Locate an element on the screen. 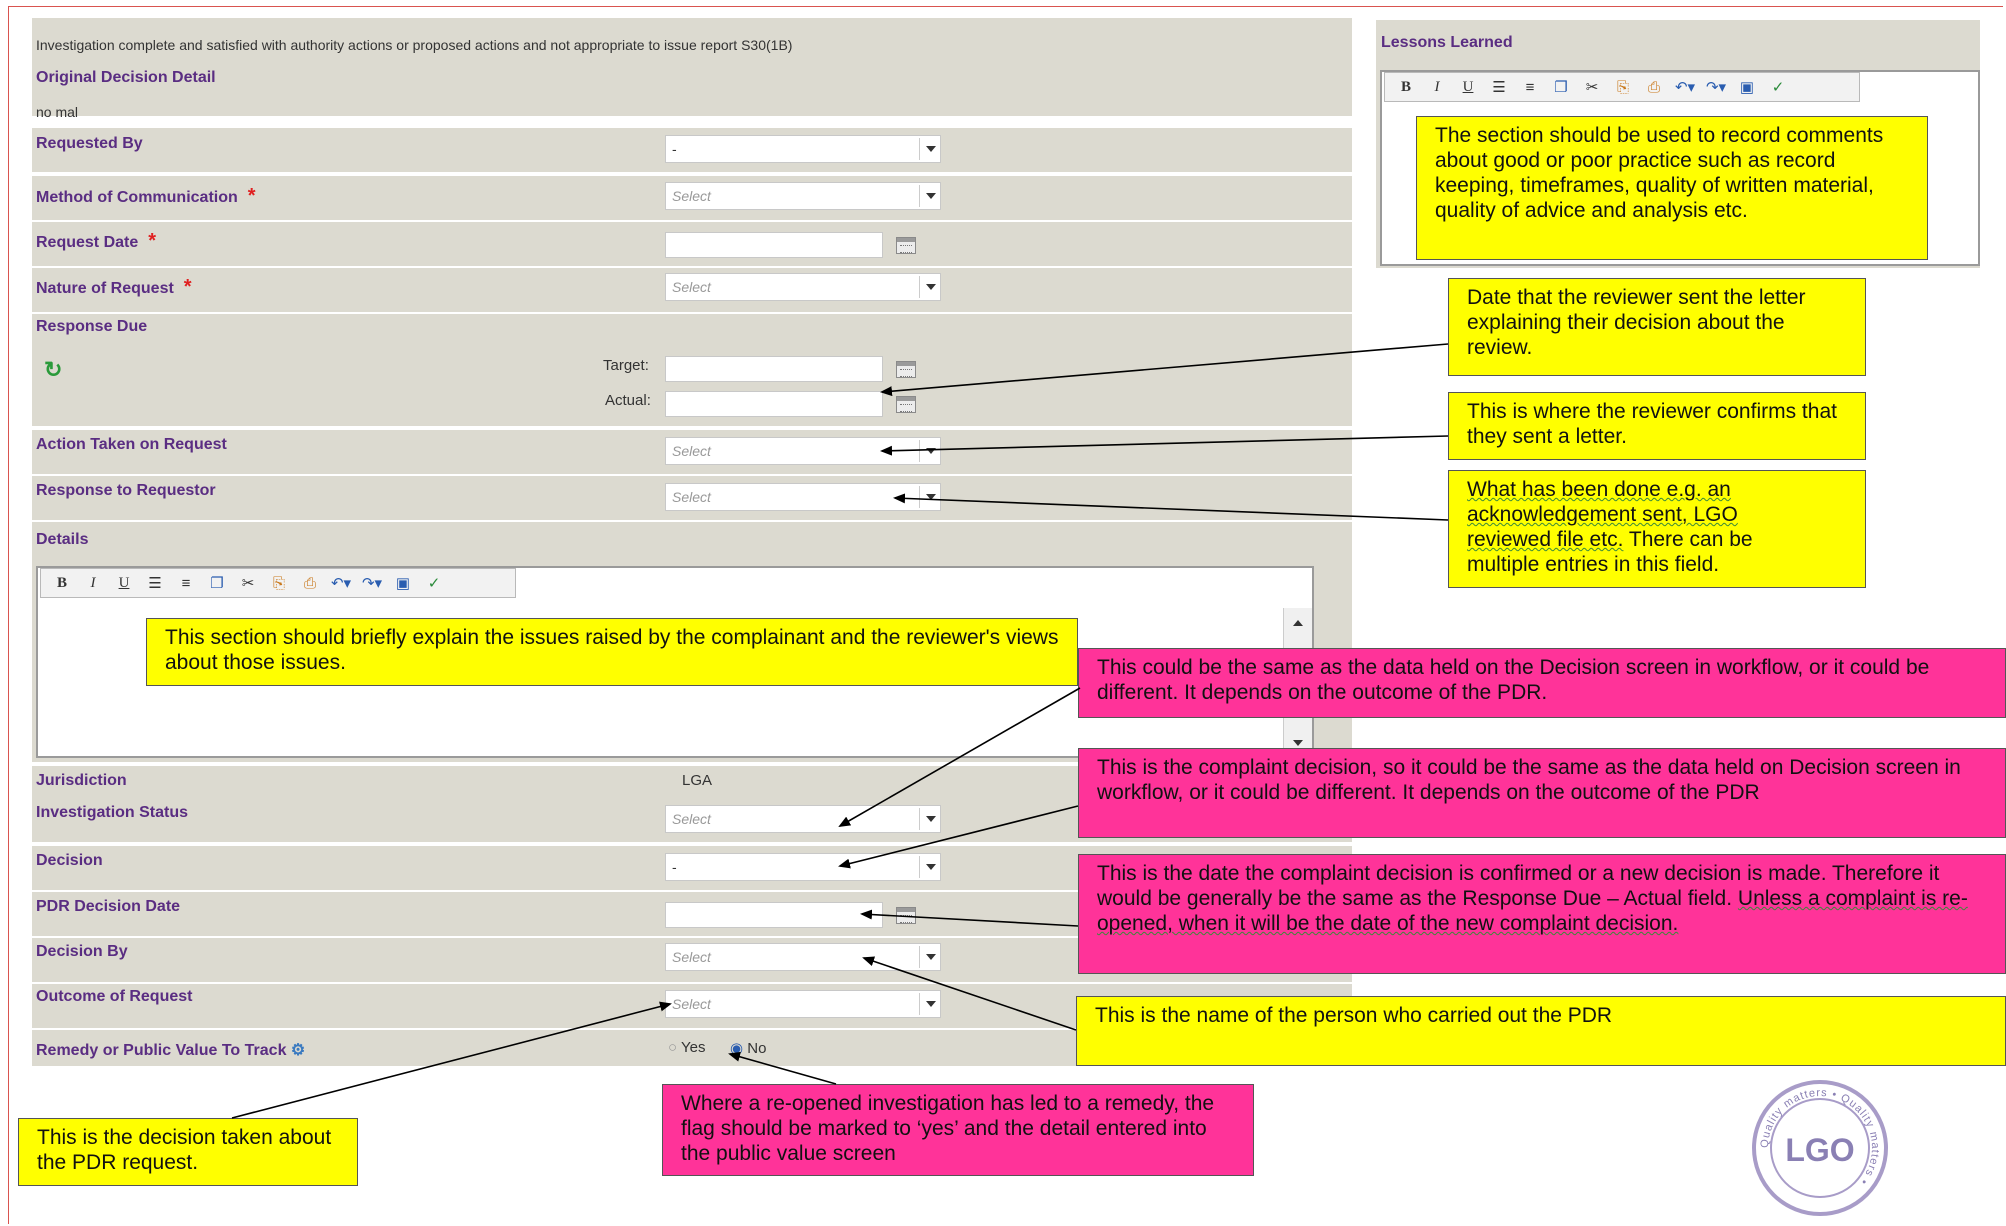 This screenshot has width=2006, height=1226. svg-text:Quality matters • Quality matt: Quality matters • Quality matters • is located at coordinates (1820, 1137).